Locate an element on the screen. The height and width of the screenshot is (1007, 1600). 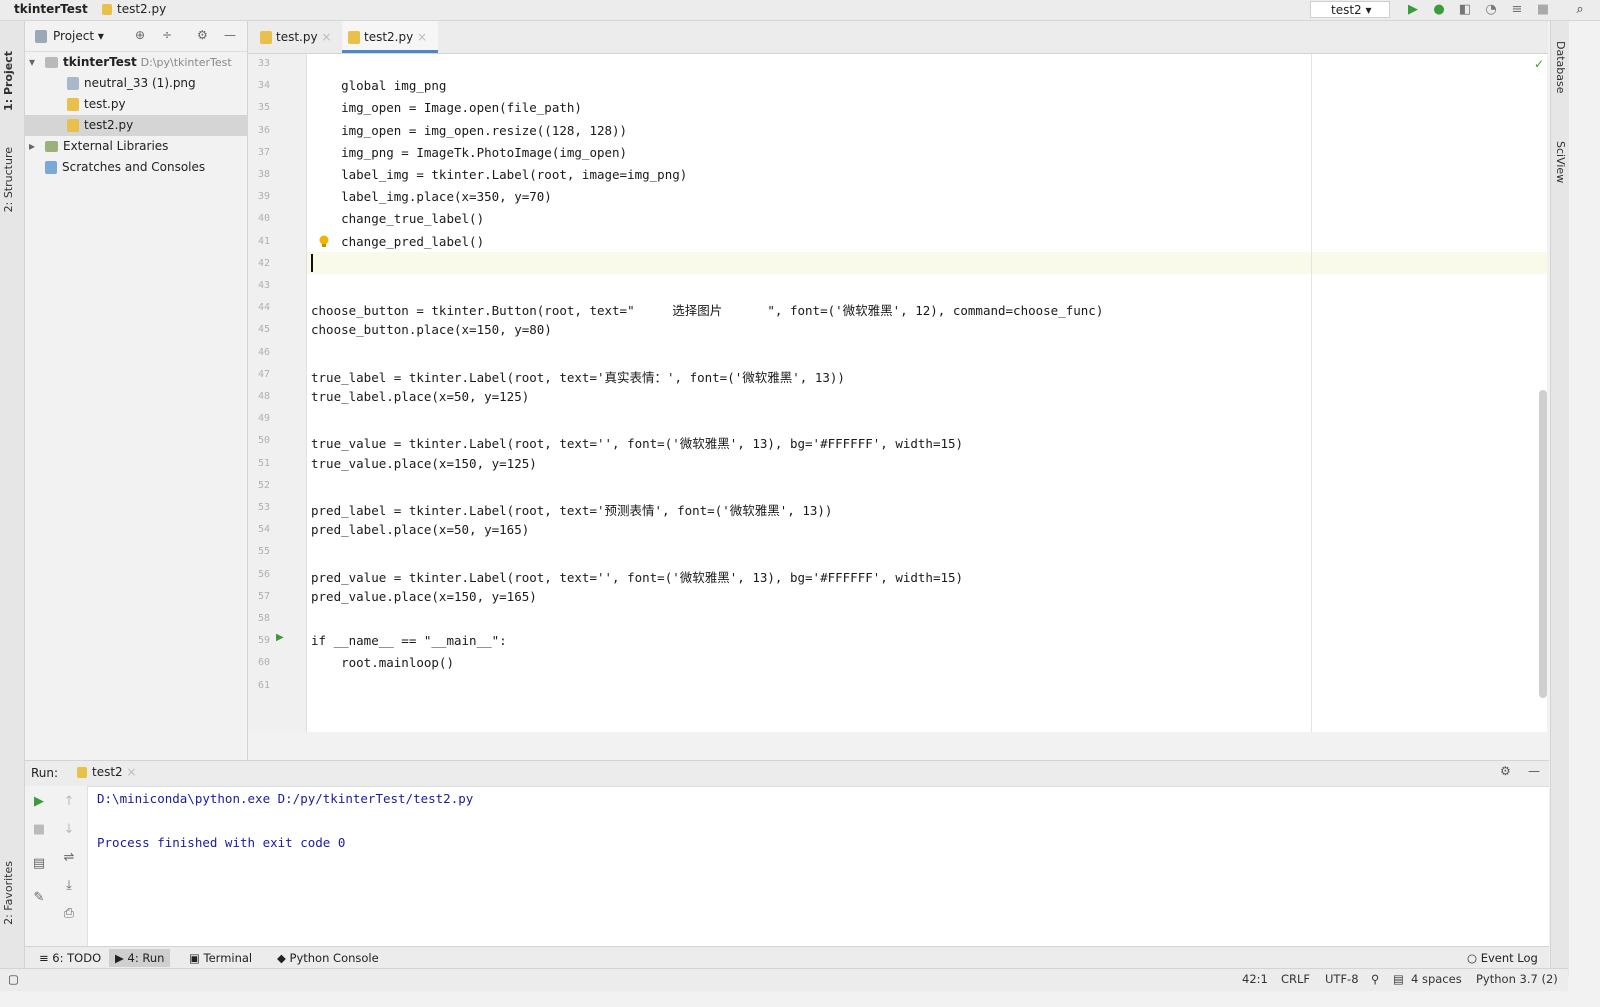
tree-item-external-libraries: ▸ External Libraries is located at coordinates (136, 146).